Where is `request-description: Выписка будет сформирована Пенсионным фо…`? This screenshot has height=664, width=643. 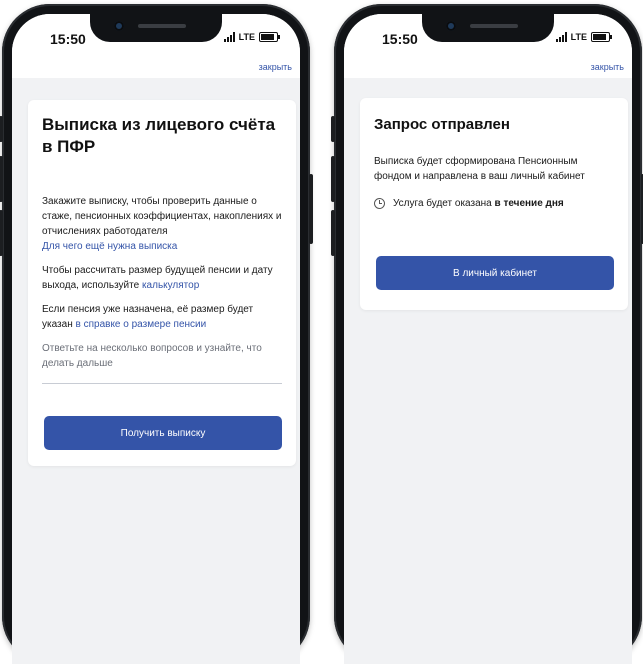 request-description: Выписка будет сформирована Пенсионным фо… is located at coordinates (479, 169).